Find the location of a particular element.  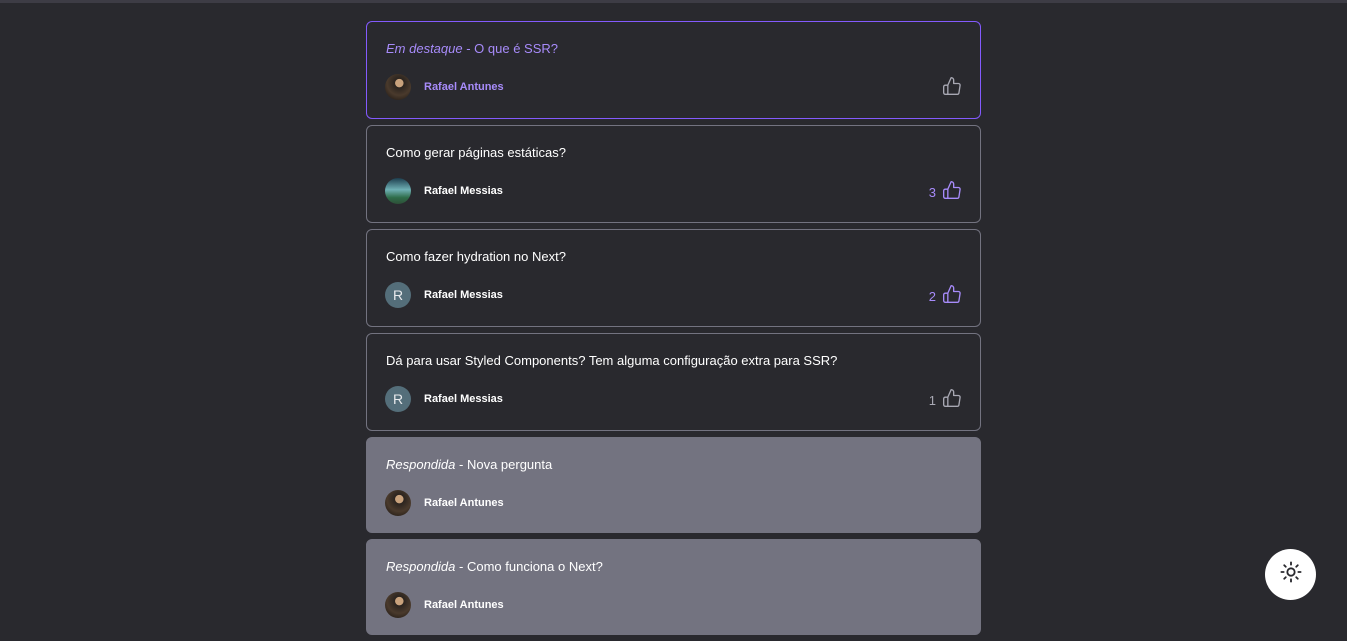

like-button: 3 is located at coordinates (945, 190).